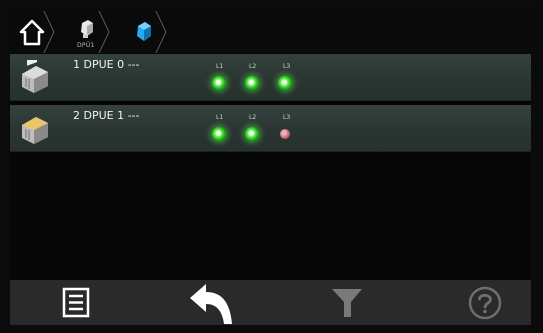 The width and height of the screenshot is (543, 333). What do you see at coordinates (76, 302) in the screenshot?
I see `menu-list-icon` at bounding box center [76, 302].